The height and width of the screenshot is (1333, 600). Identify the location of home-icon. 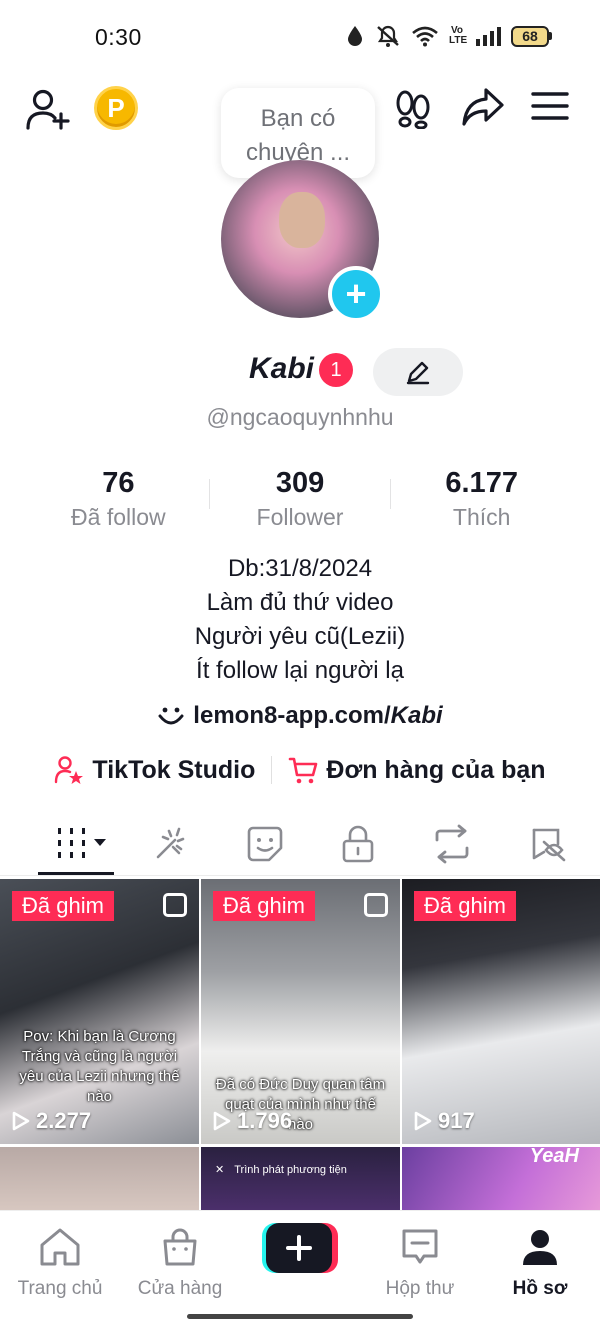
(60, 1247).